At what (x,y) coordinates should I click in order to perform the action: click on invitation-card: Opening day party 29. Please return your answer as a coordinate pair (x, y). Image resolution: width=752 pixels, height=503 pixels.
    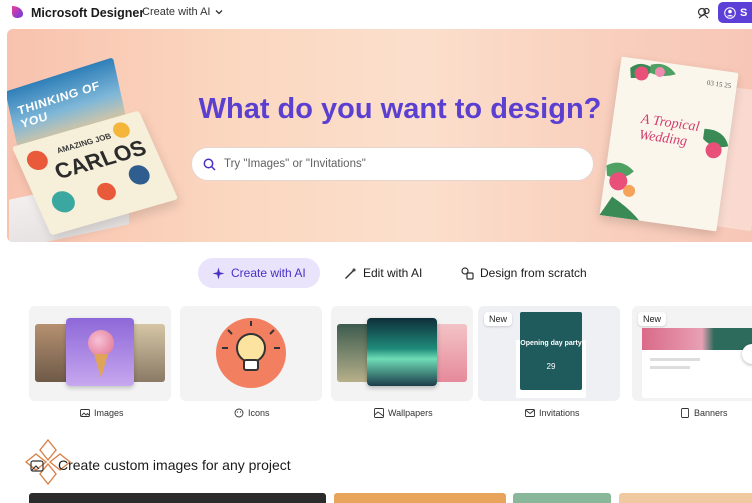
    Looking at the image, I should click on (551, 351).